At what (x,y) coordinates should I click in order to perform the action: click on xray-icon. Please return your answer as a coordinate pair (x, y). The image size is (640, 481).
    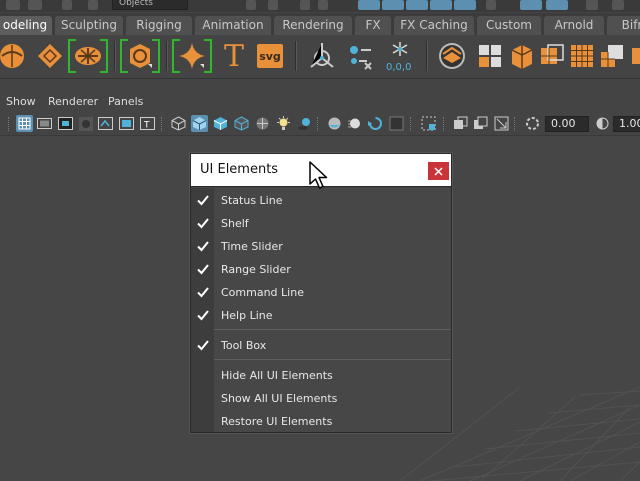
    Looking at the image, I should click on (262, 123).